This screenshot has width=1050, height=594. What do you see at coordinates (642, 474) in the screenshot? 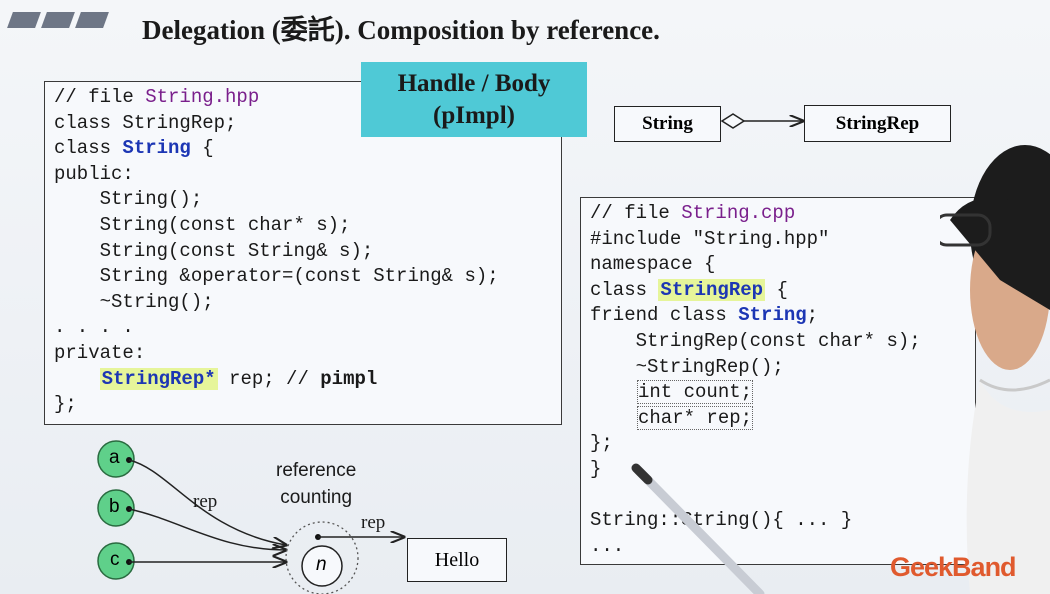
I see `pointer-tip` at bounding box center [642, 474].